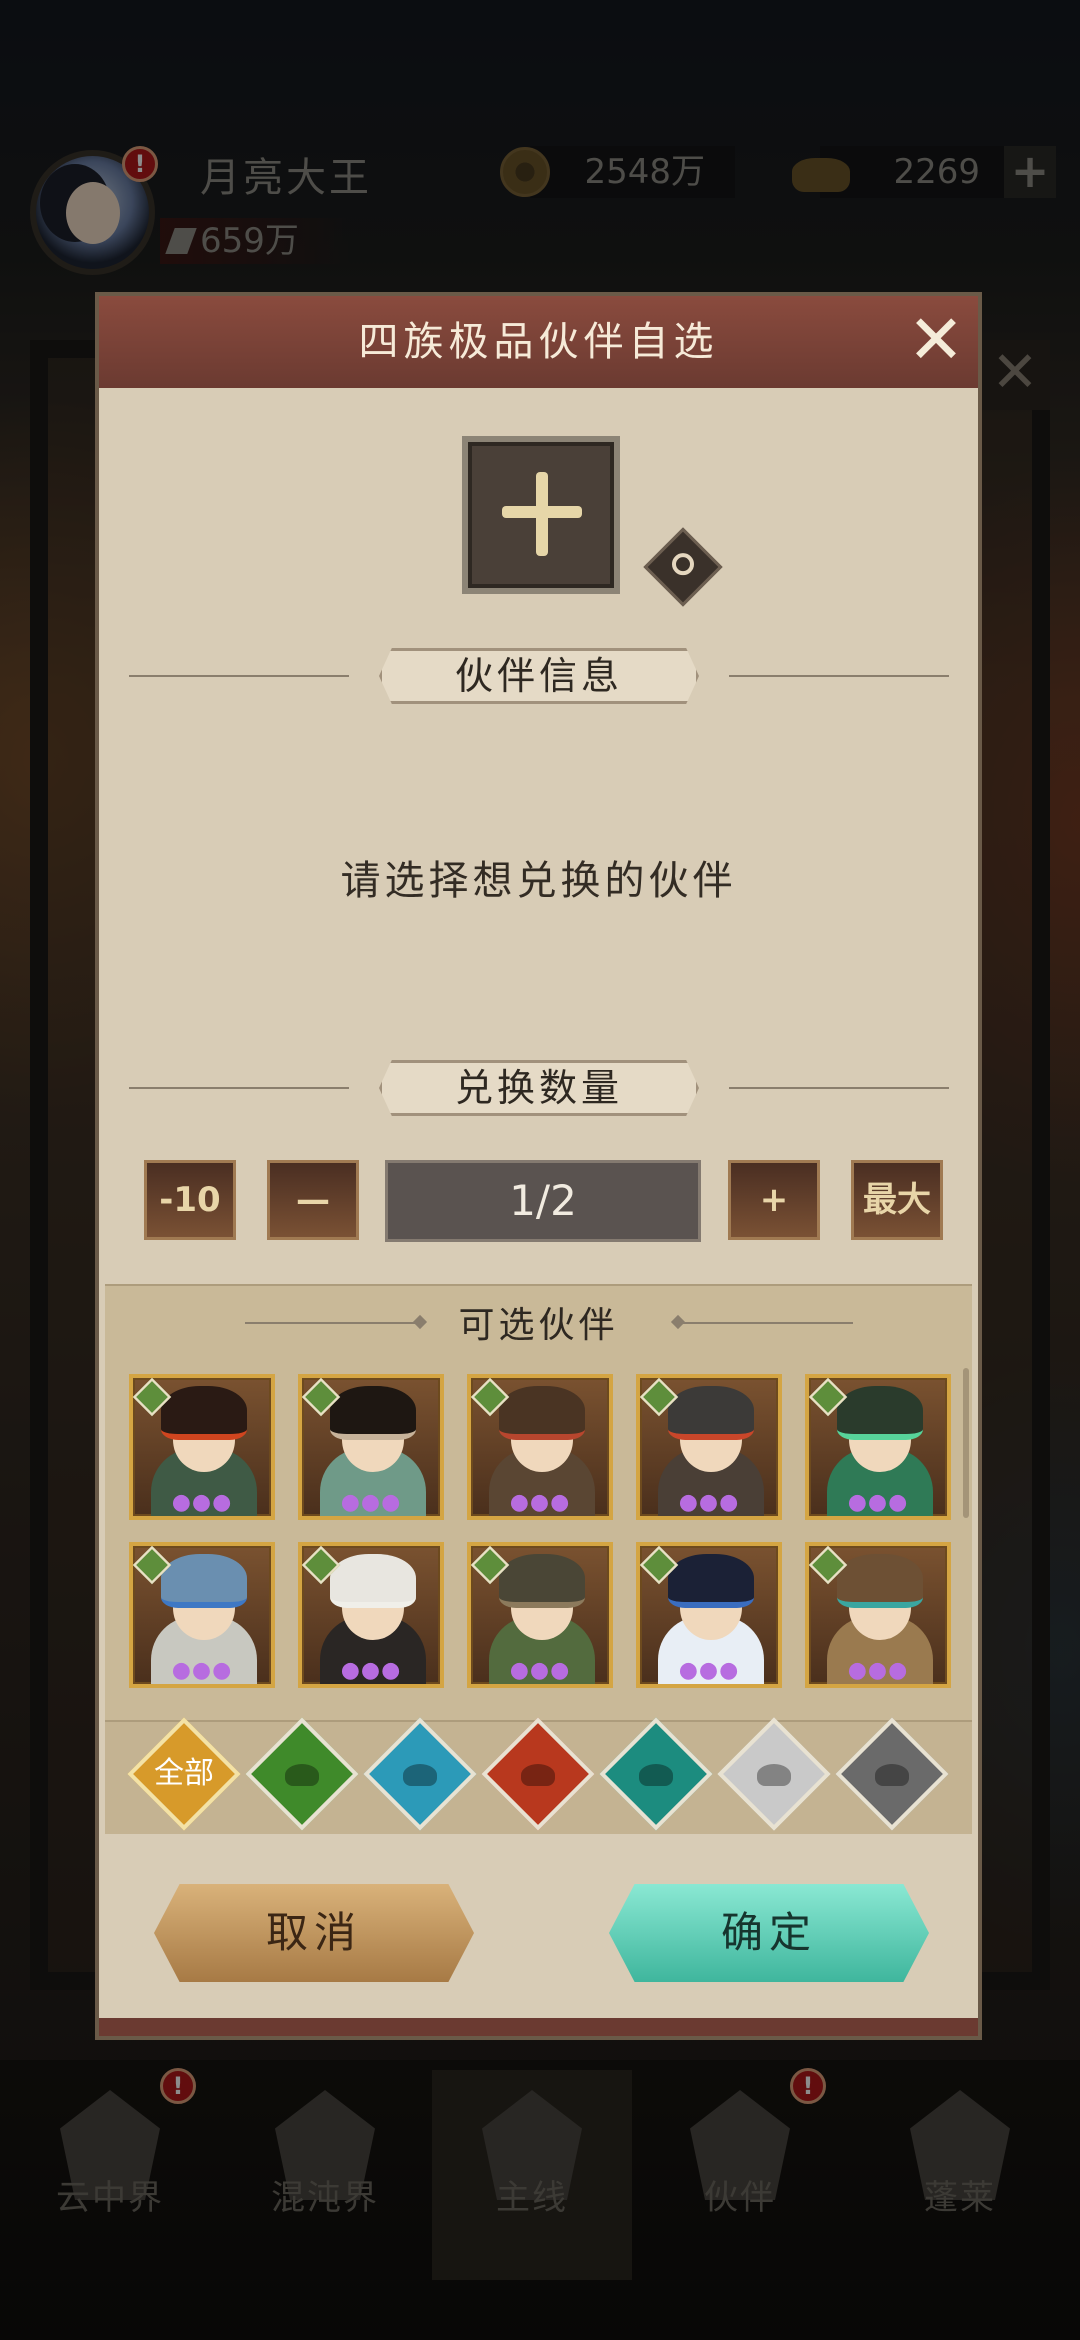 Image resolution: width=1080 pixels, height=2340 pixels. What do you see at coordinates (897, 1200) in the screenshot?
I see `max-button: 最大` at bounding box center [897, 1200].